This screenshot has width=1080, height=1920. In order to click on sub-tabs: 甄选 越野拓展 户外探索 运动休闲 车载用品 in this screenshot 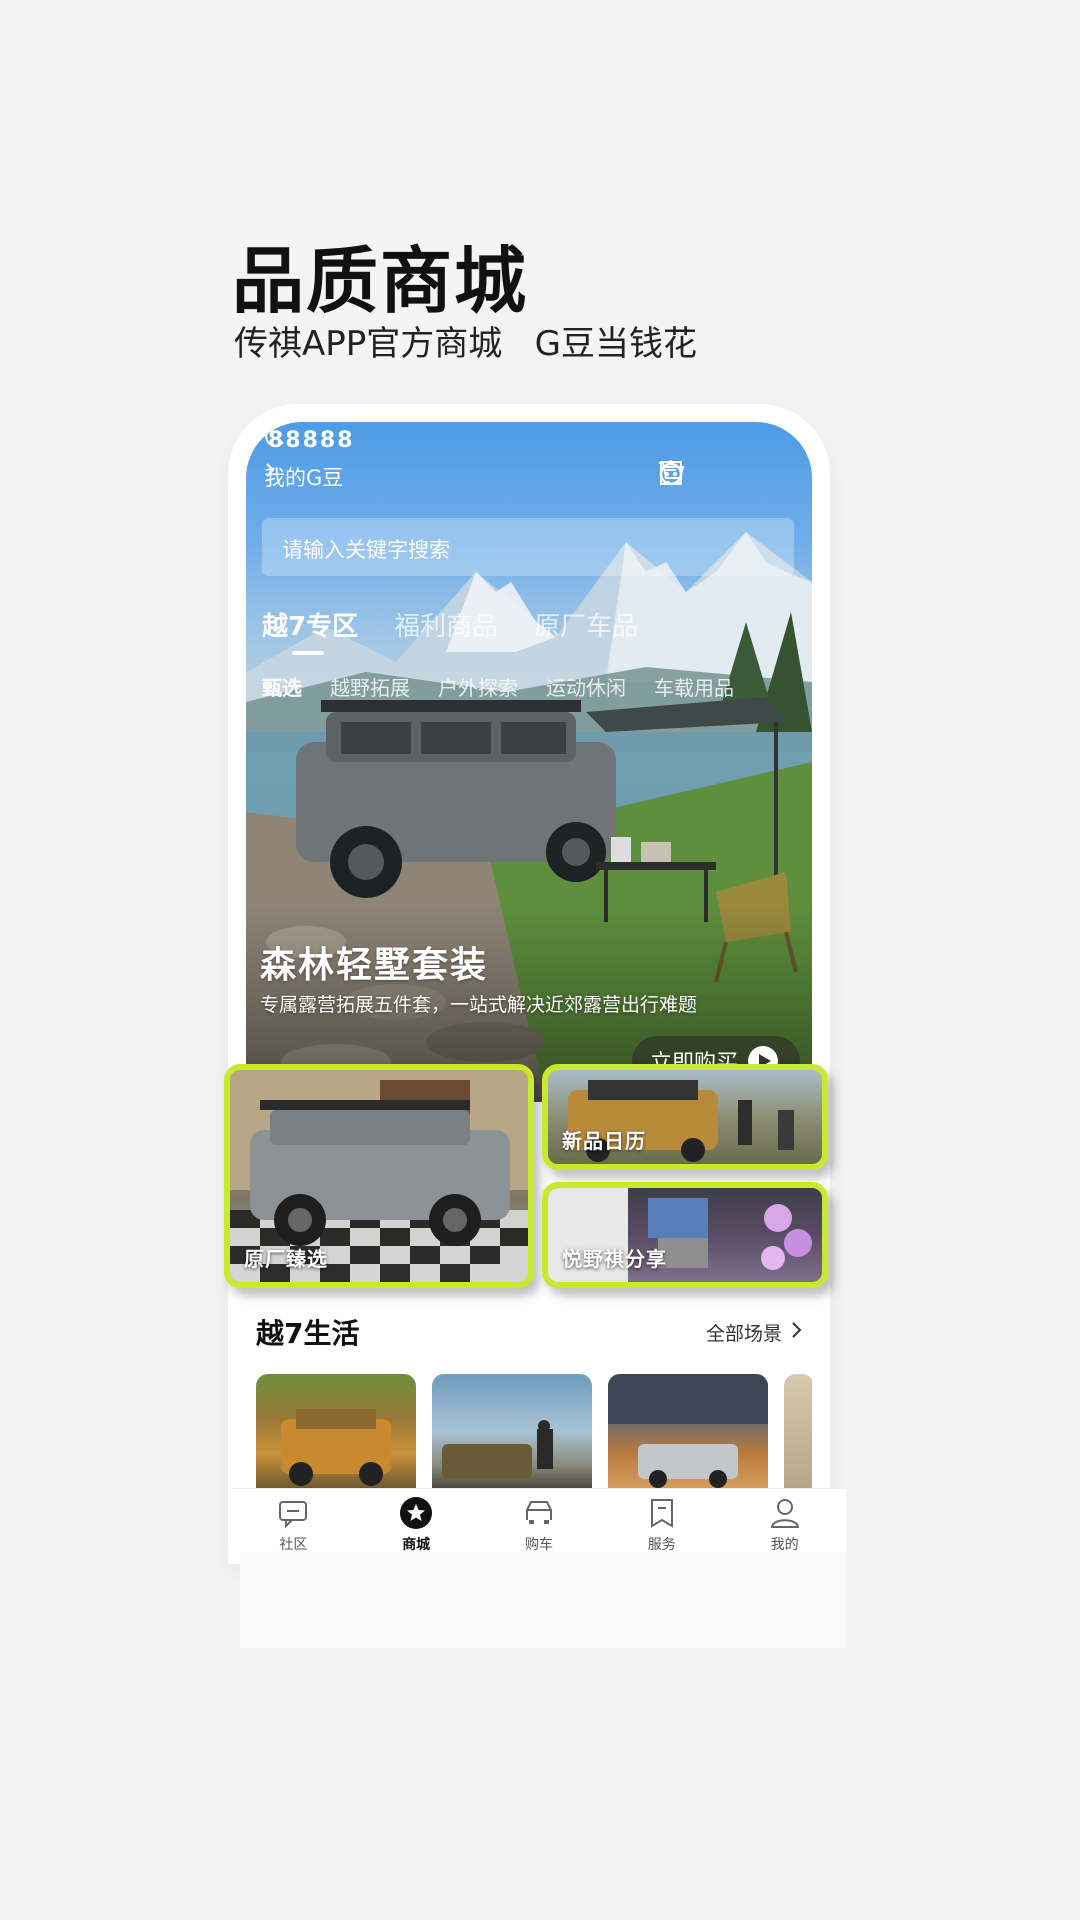, I will do `click(498, 686)`.